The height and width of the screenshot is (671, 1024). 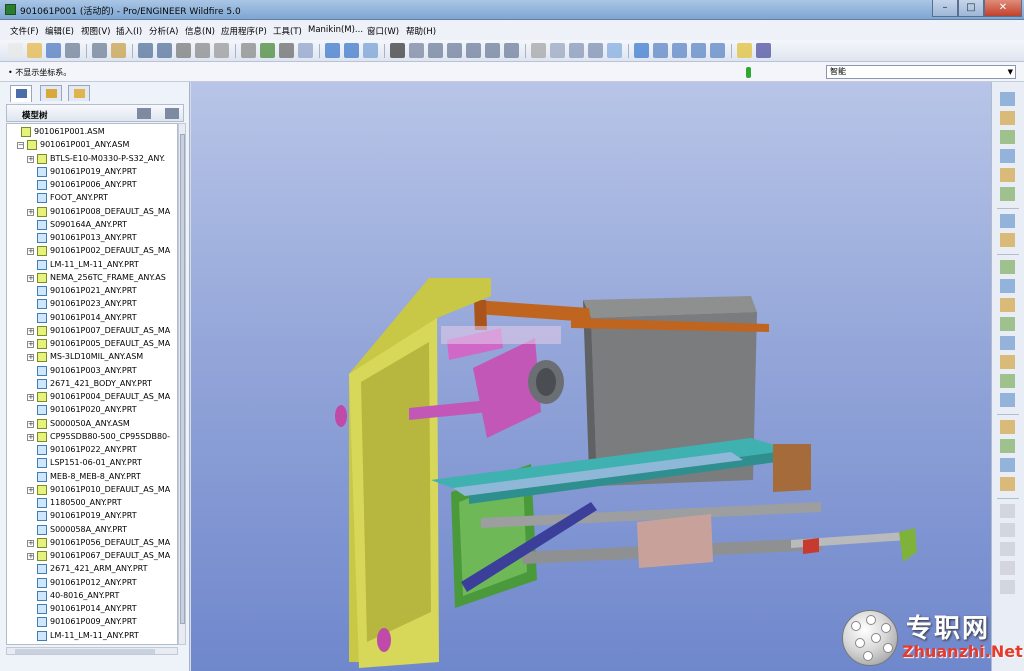 What do you see at coordinates (172, 113) in the screenshot?
I see `tree-show-icon` at bounding box center [172, 113].